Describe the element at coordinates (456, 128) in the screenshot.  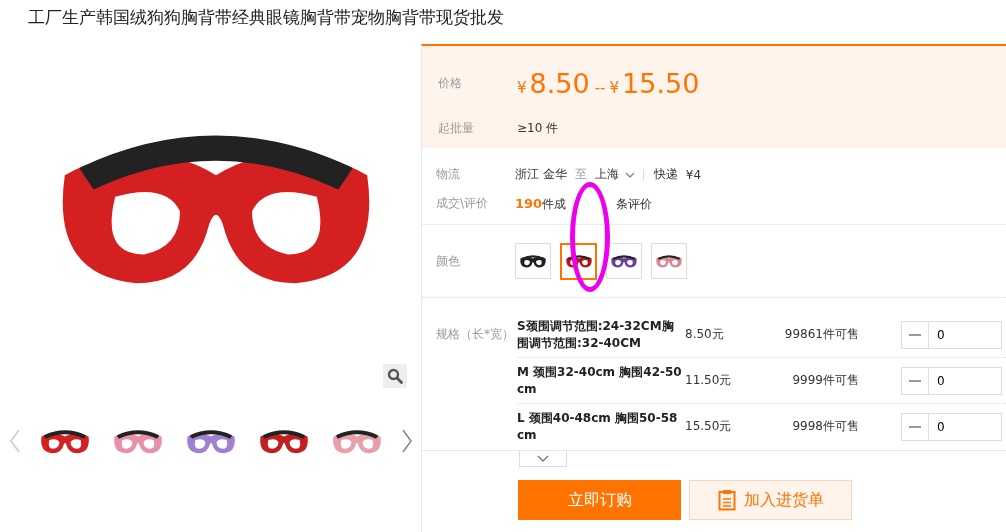
I see `field-label: 起批量` at that location.